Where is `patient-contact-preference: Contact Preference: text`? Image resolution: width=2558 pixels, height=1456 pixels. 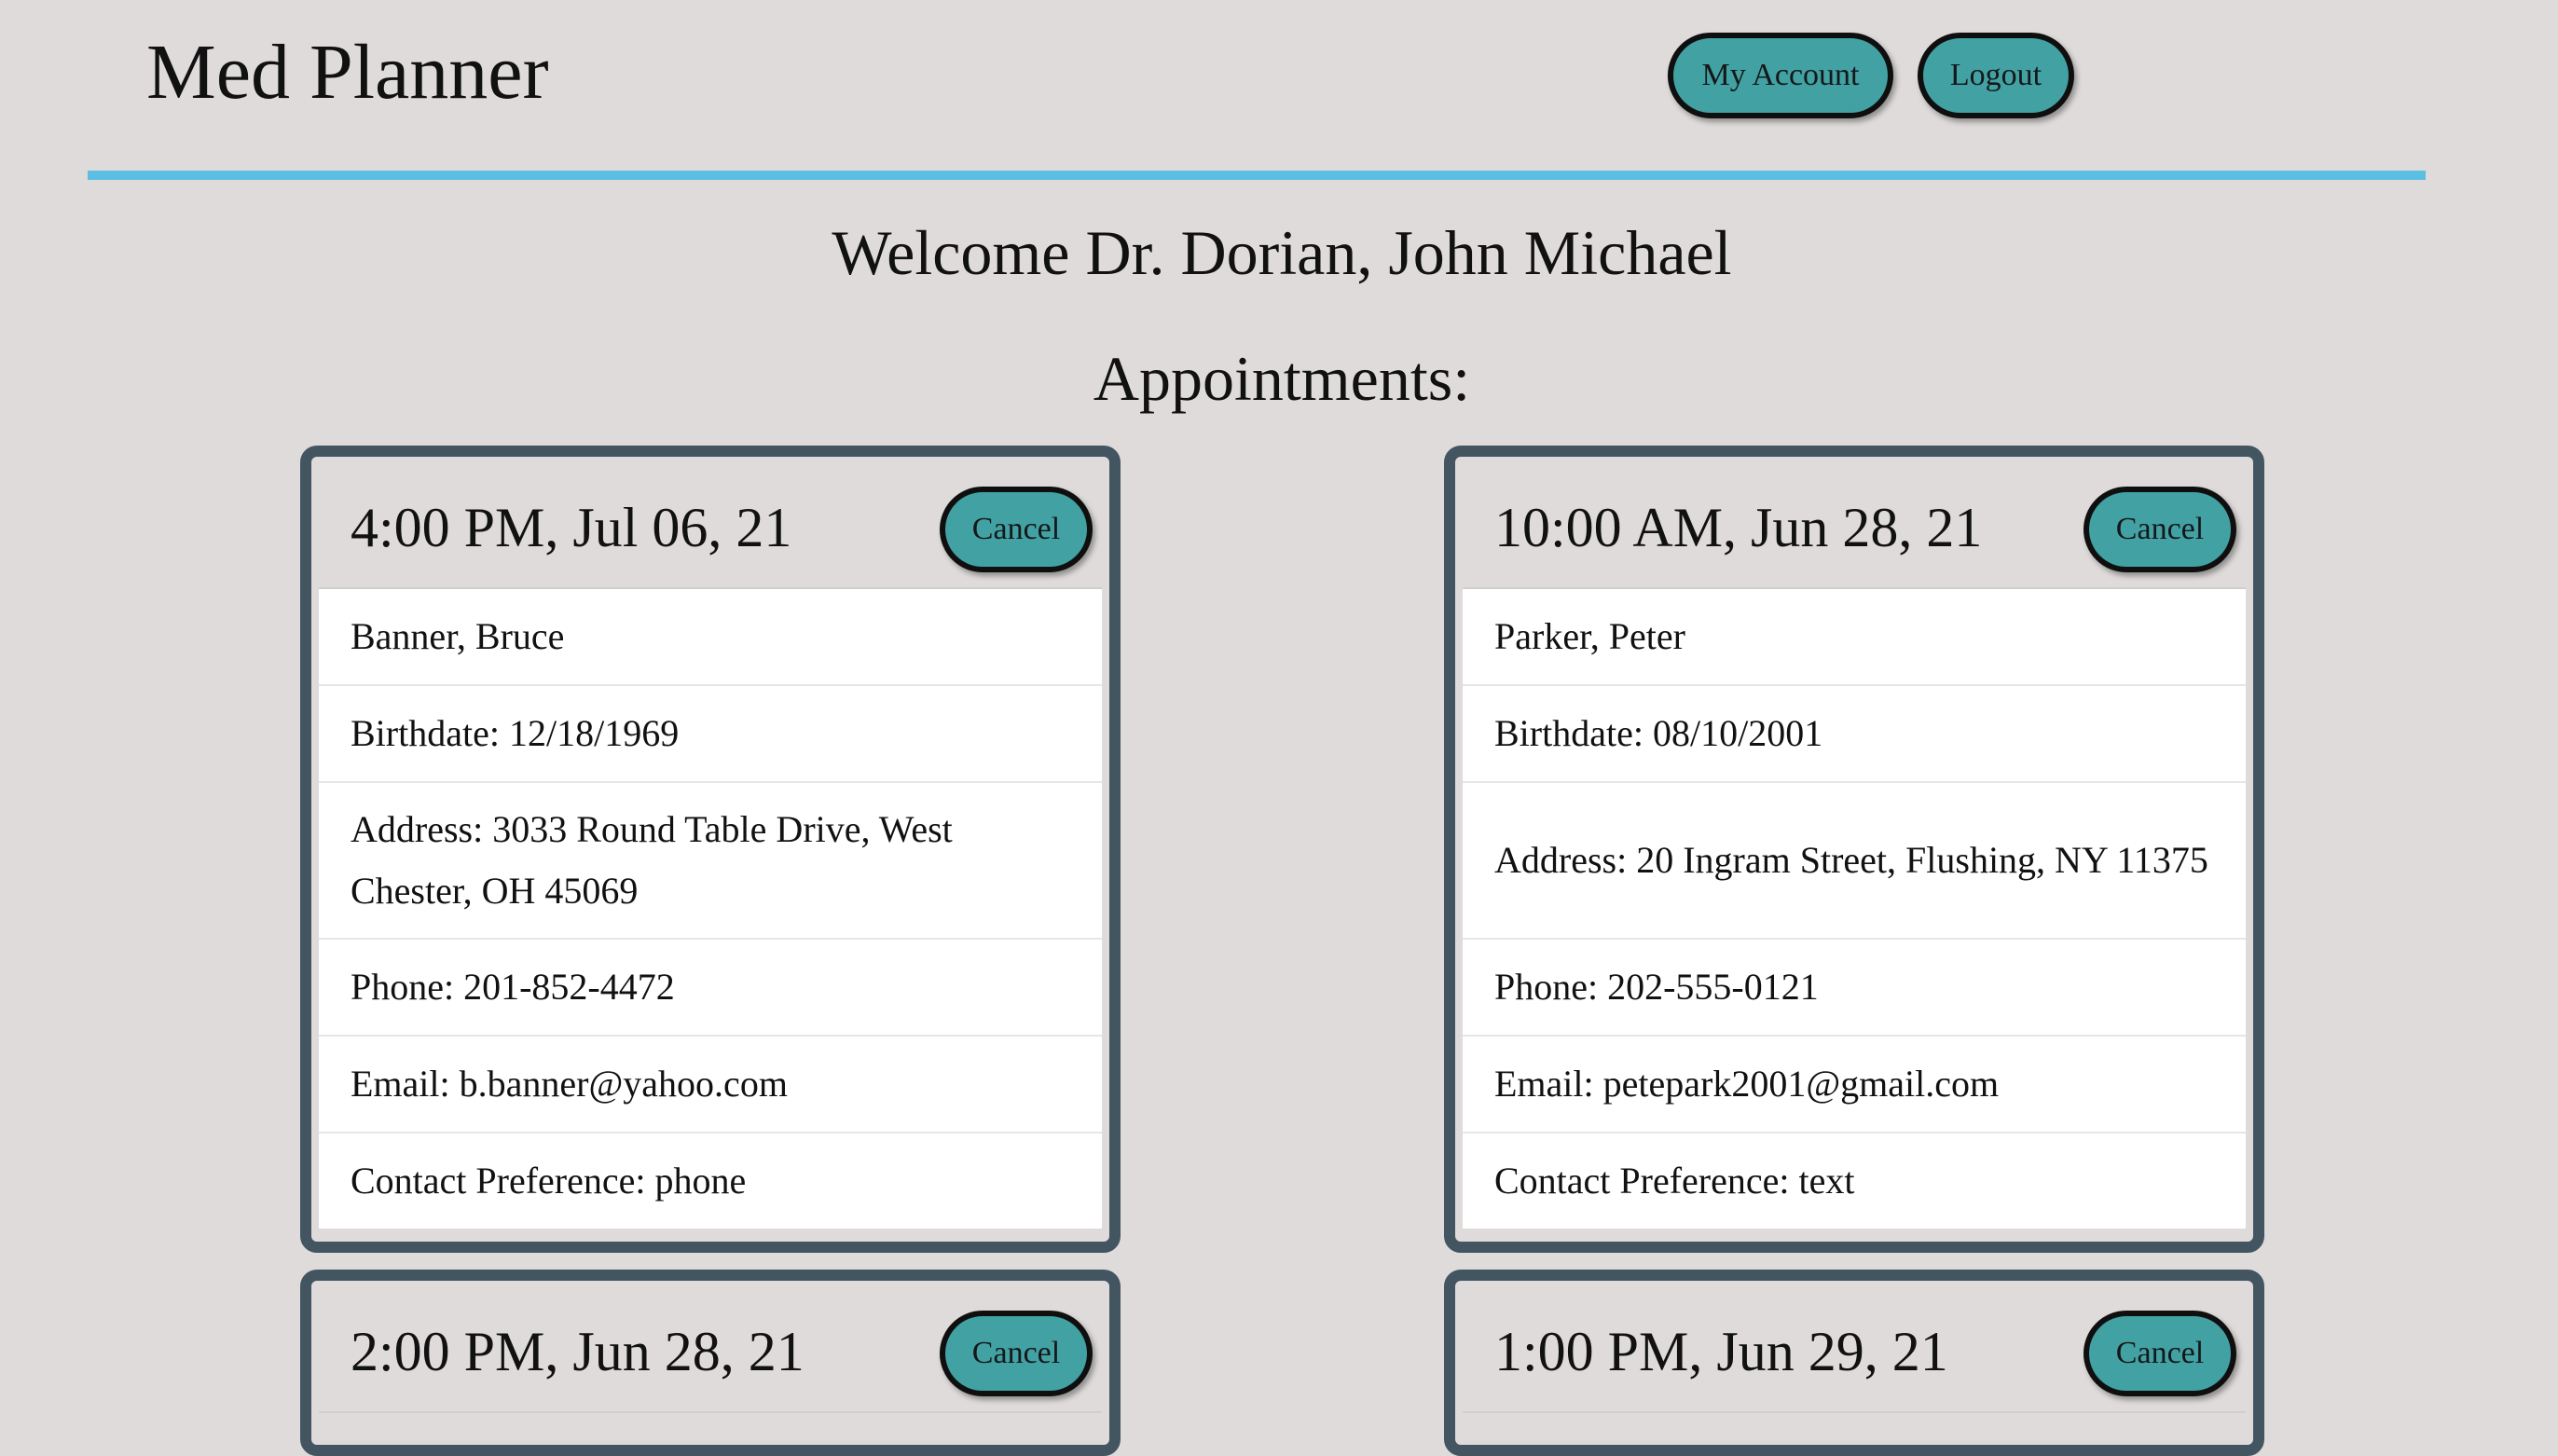
patient-contact-preference: Contact Preference: text is located at coordinates (1674, 1181).